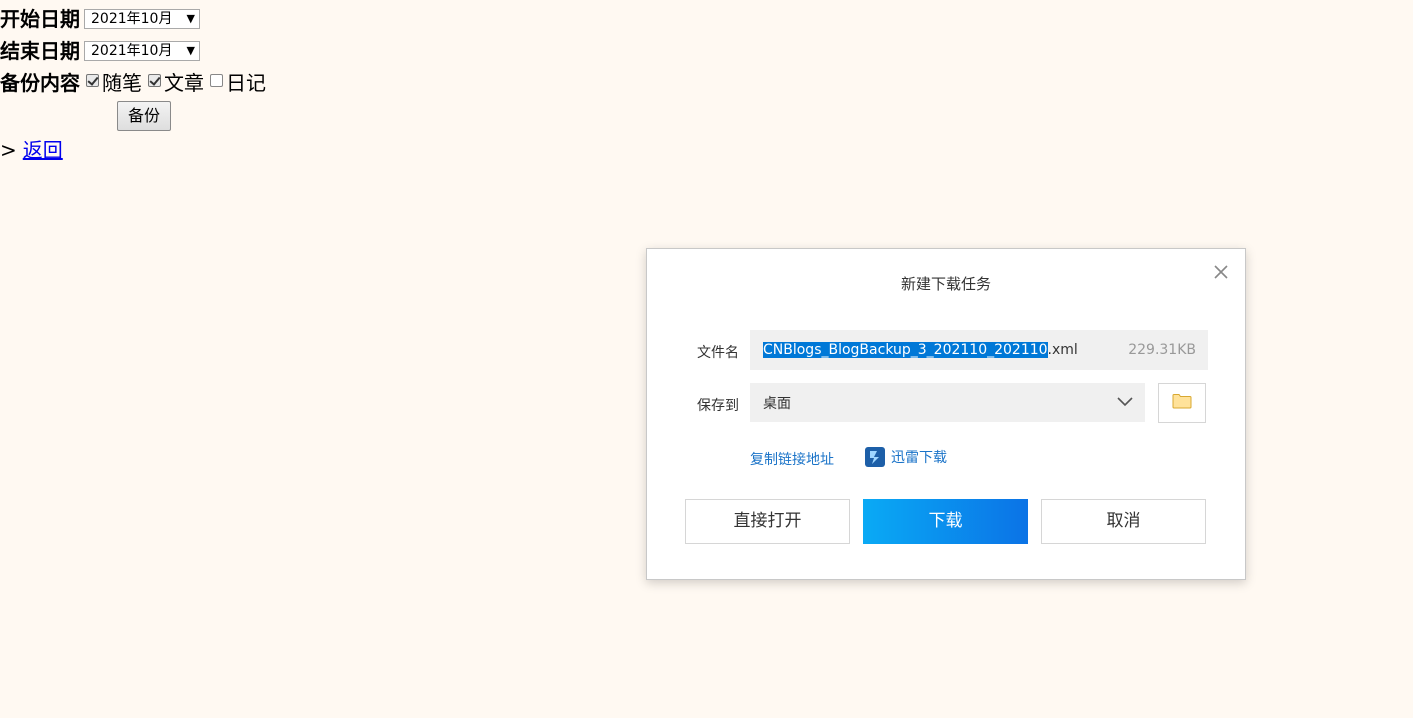 The height and width of the screenshot is (718, 1413). I want to click on thunder-download-label: 迅雷下载, so click(919, 458).